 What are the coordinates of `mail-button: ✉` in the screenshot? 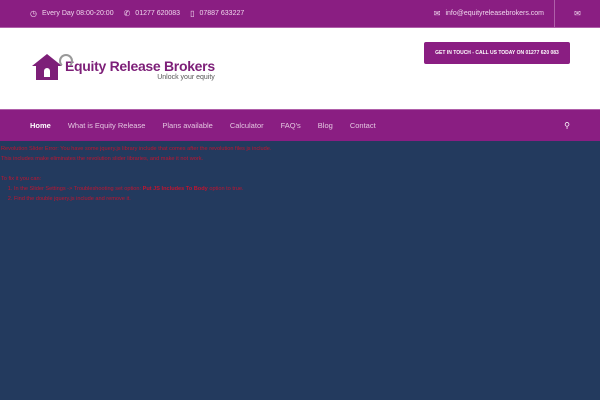 It's located at (577, 13).